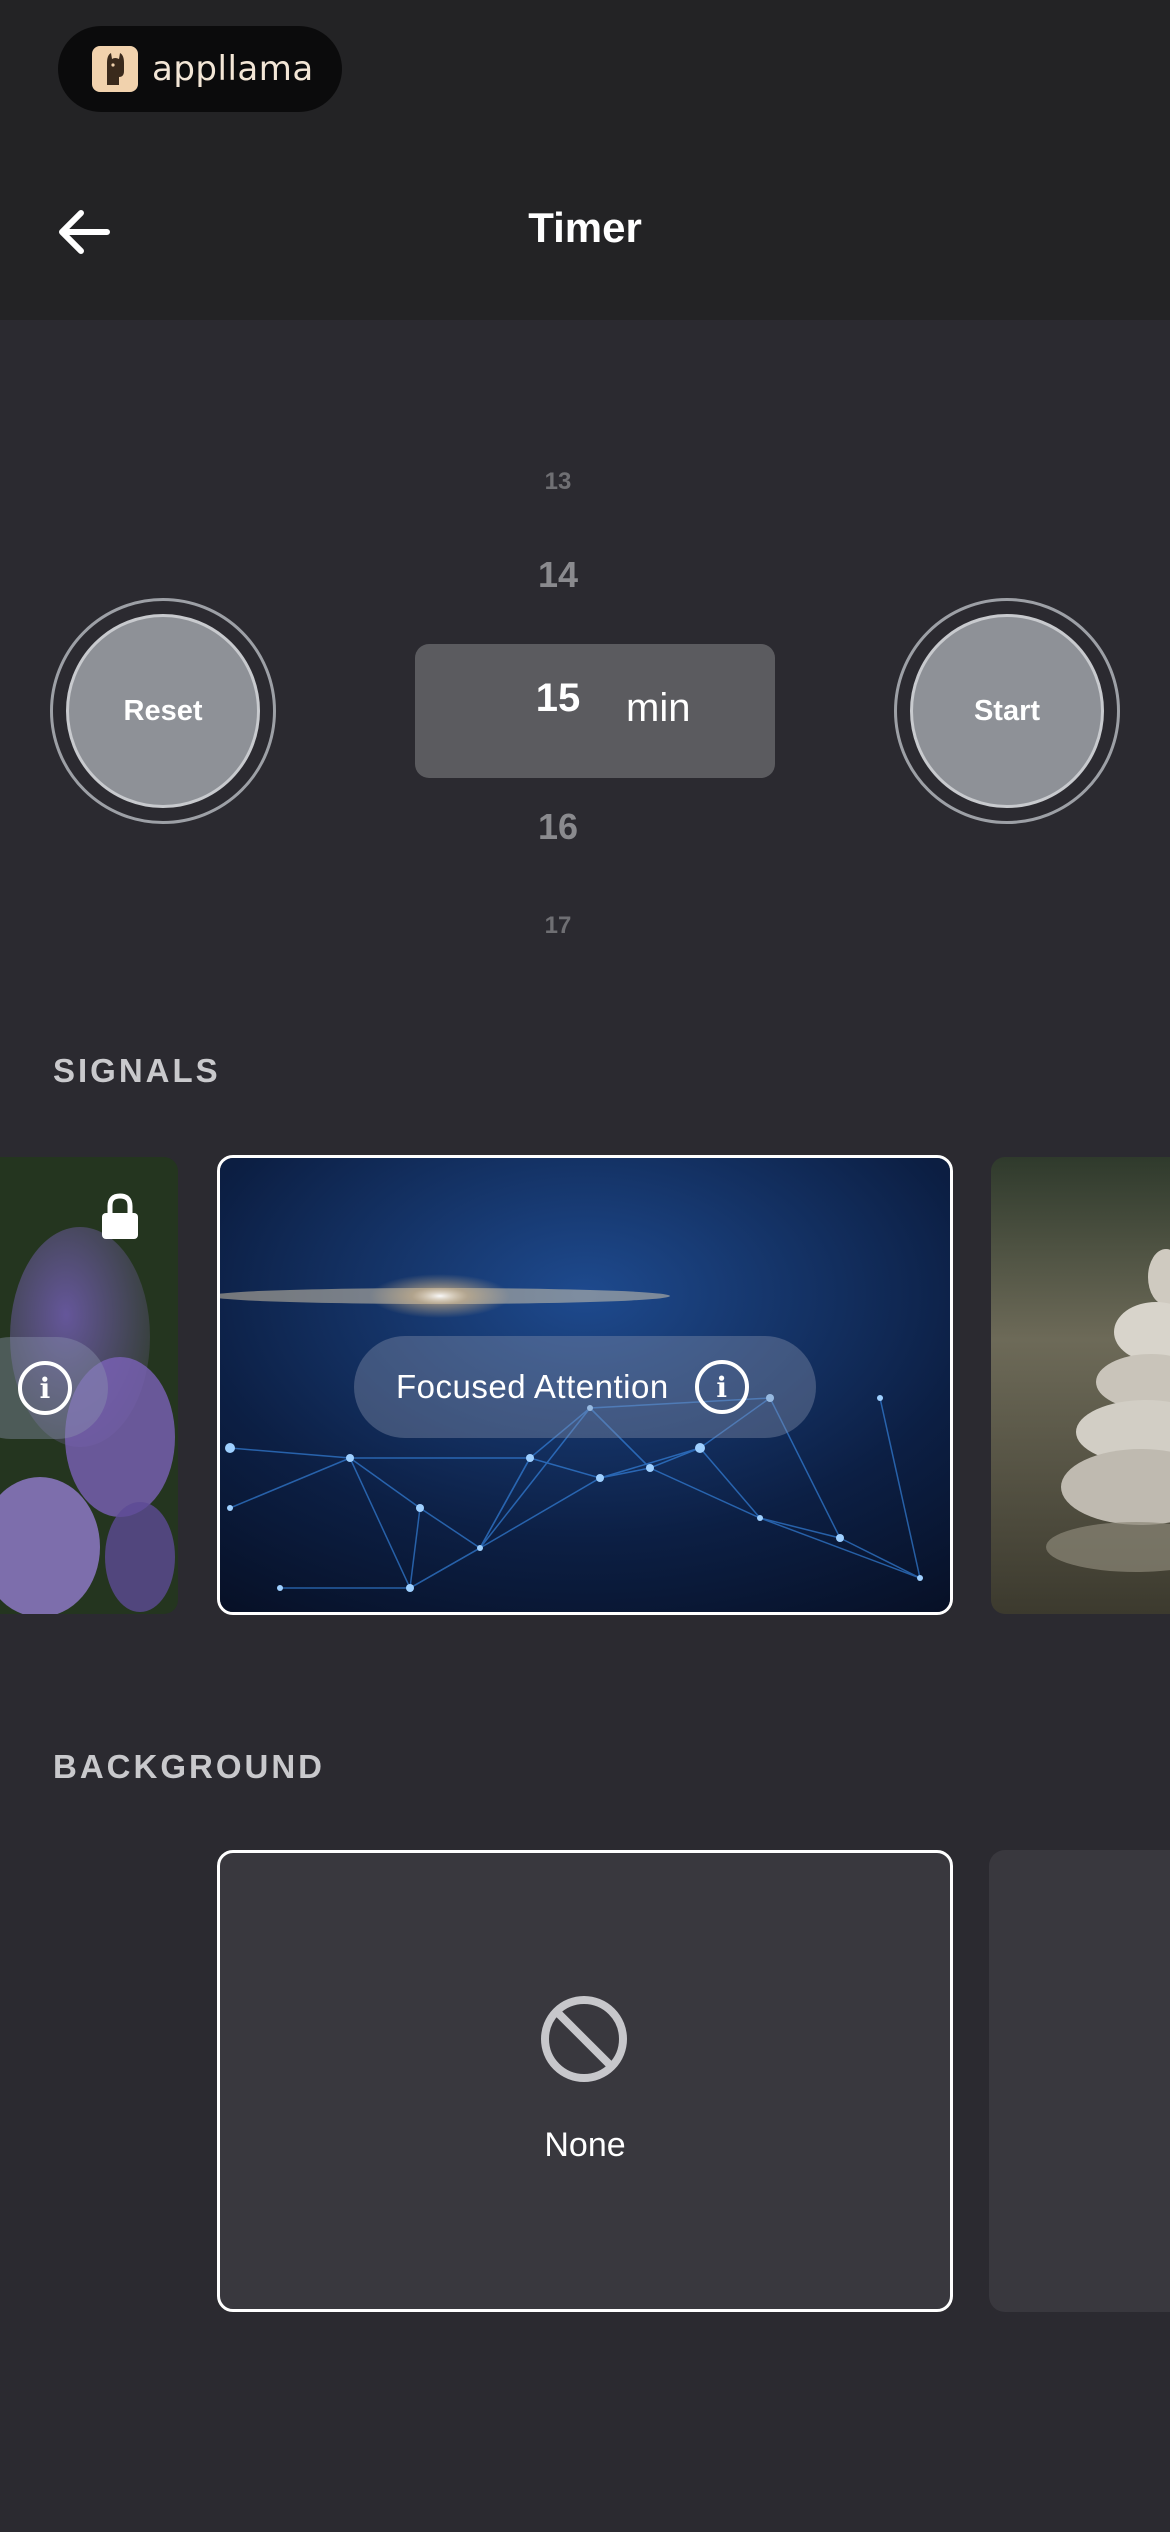 The image size is (1170, 2532). Describe the element at coordinates (585, 160) in the screenshot. I see `header: appllama Timer` at that location.